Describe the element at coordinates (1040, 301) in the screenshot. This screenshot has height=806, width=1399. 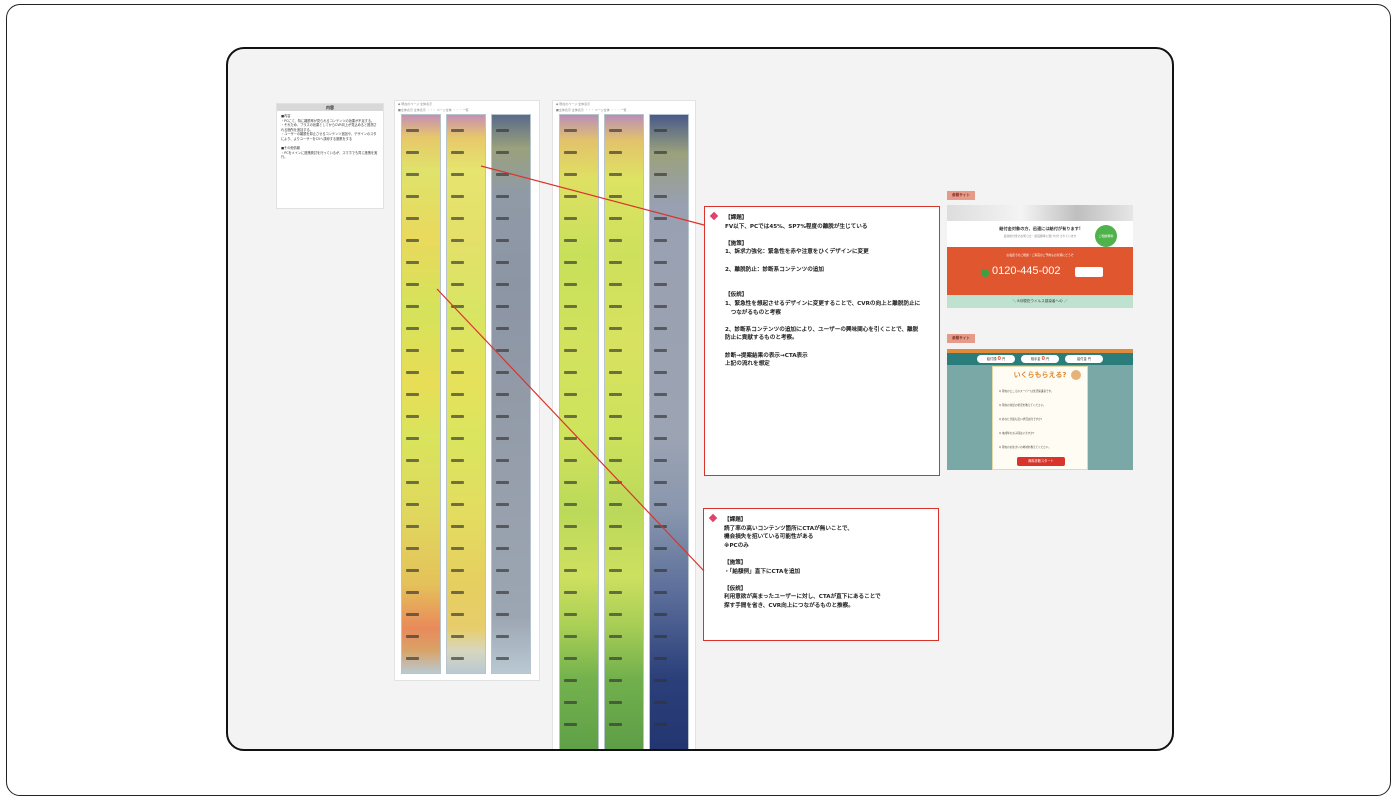
I see `ref1-footer-strip: ＼ 8月現在ウイルス感染者への ／` at that location.